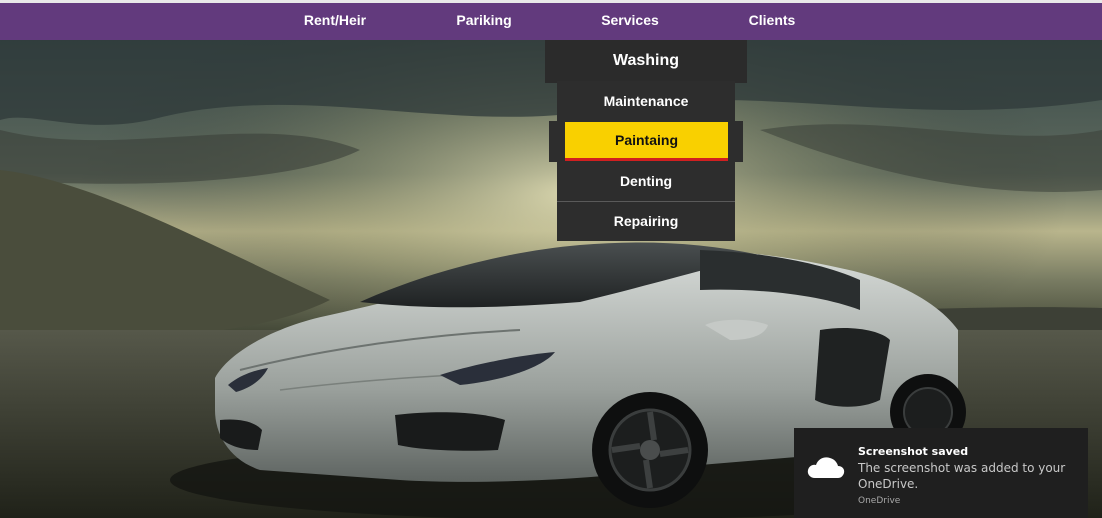  I want to click on nav-item-rent-heir: Rent/Heir, so click(335, 21).